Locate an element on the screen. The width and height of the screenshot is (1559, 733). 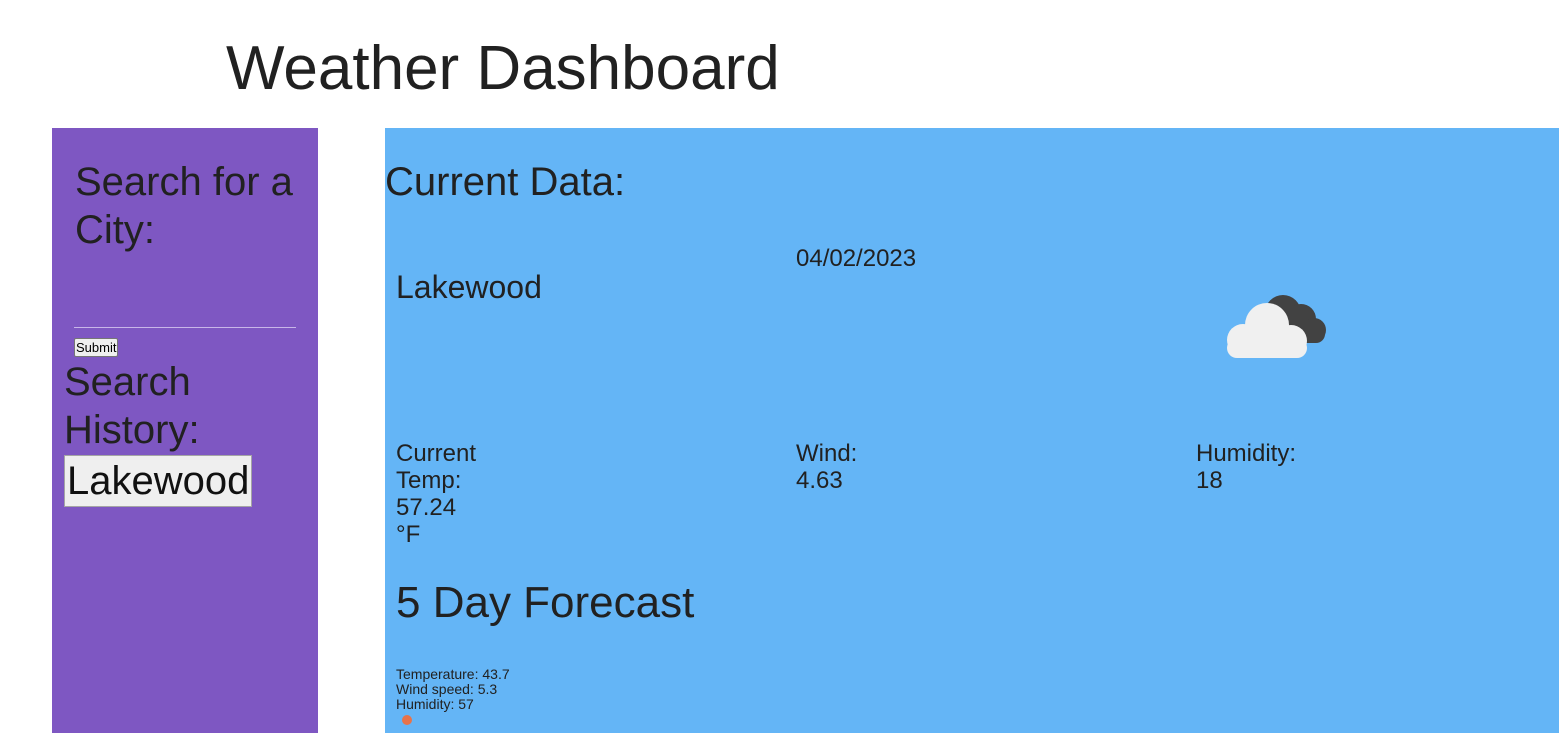
current-city-name: Lakewood is located at coordinates (469, 287).